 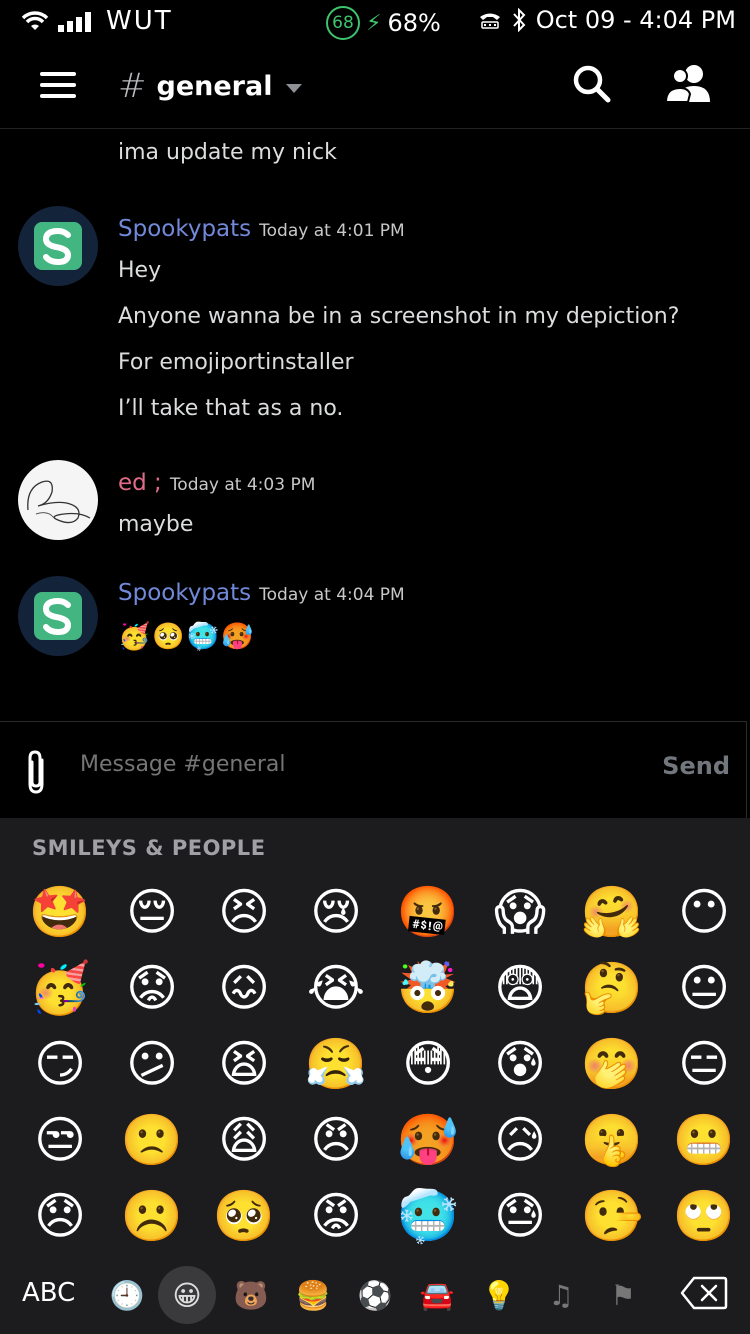 What do you see at coordinates (336, 912) in the screenshot?
I see `emoji-key: 😢` at bounding box center [336, 912].